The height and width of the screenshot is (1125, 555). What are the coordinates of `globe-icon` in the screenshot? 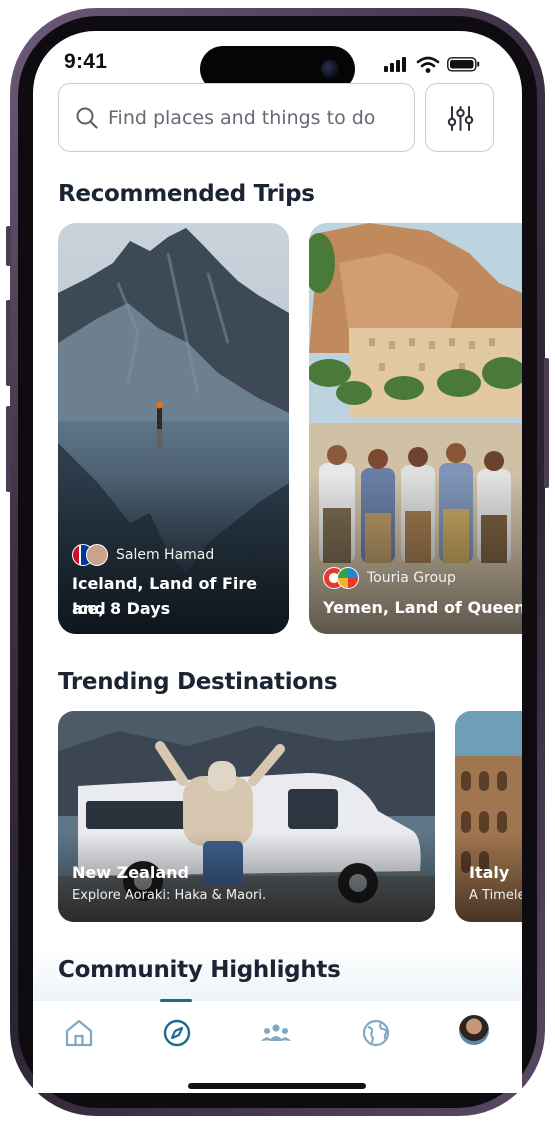 It's located at (376, 1033).